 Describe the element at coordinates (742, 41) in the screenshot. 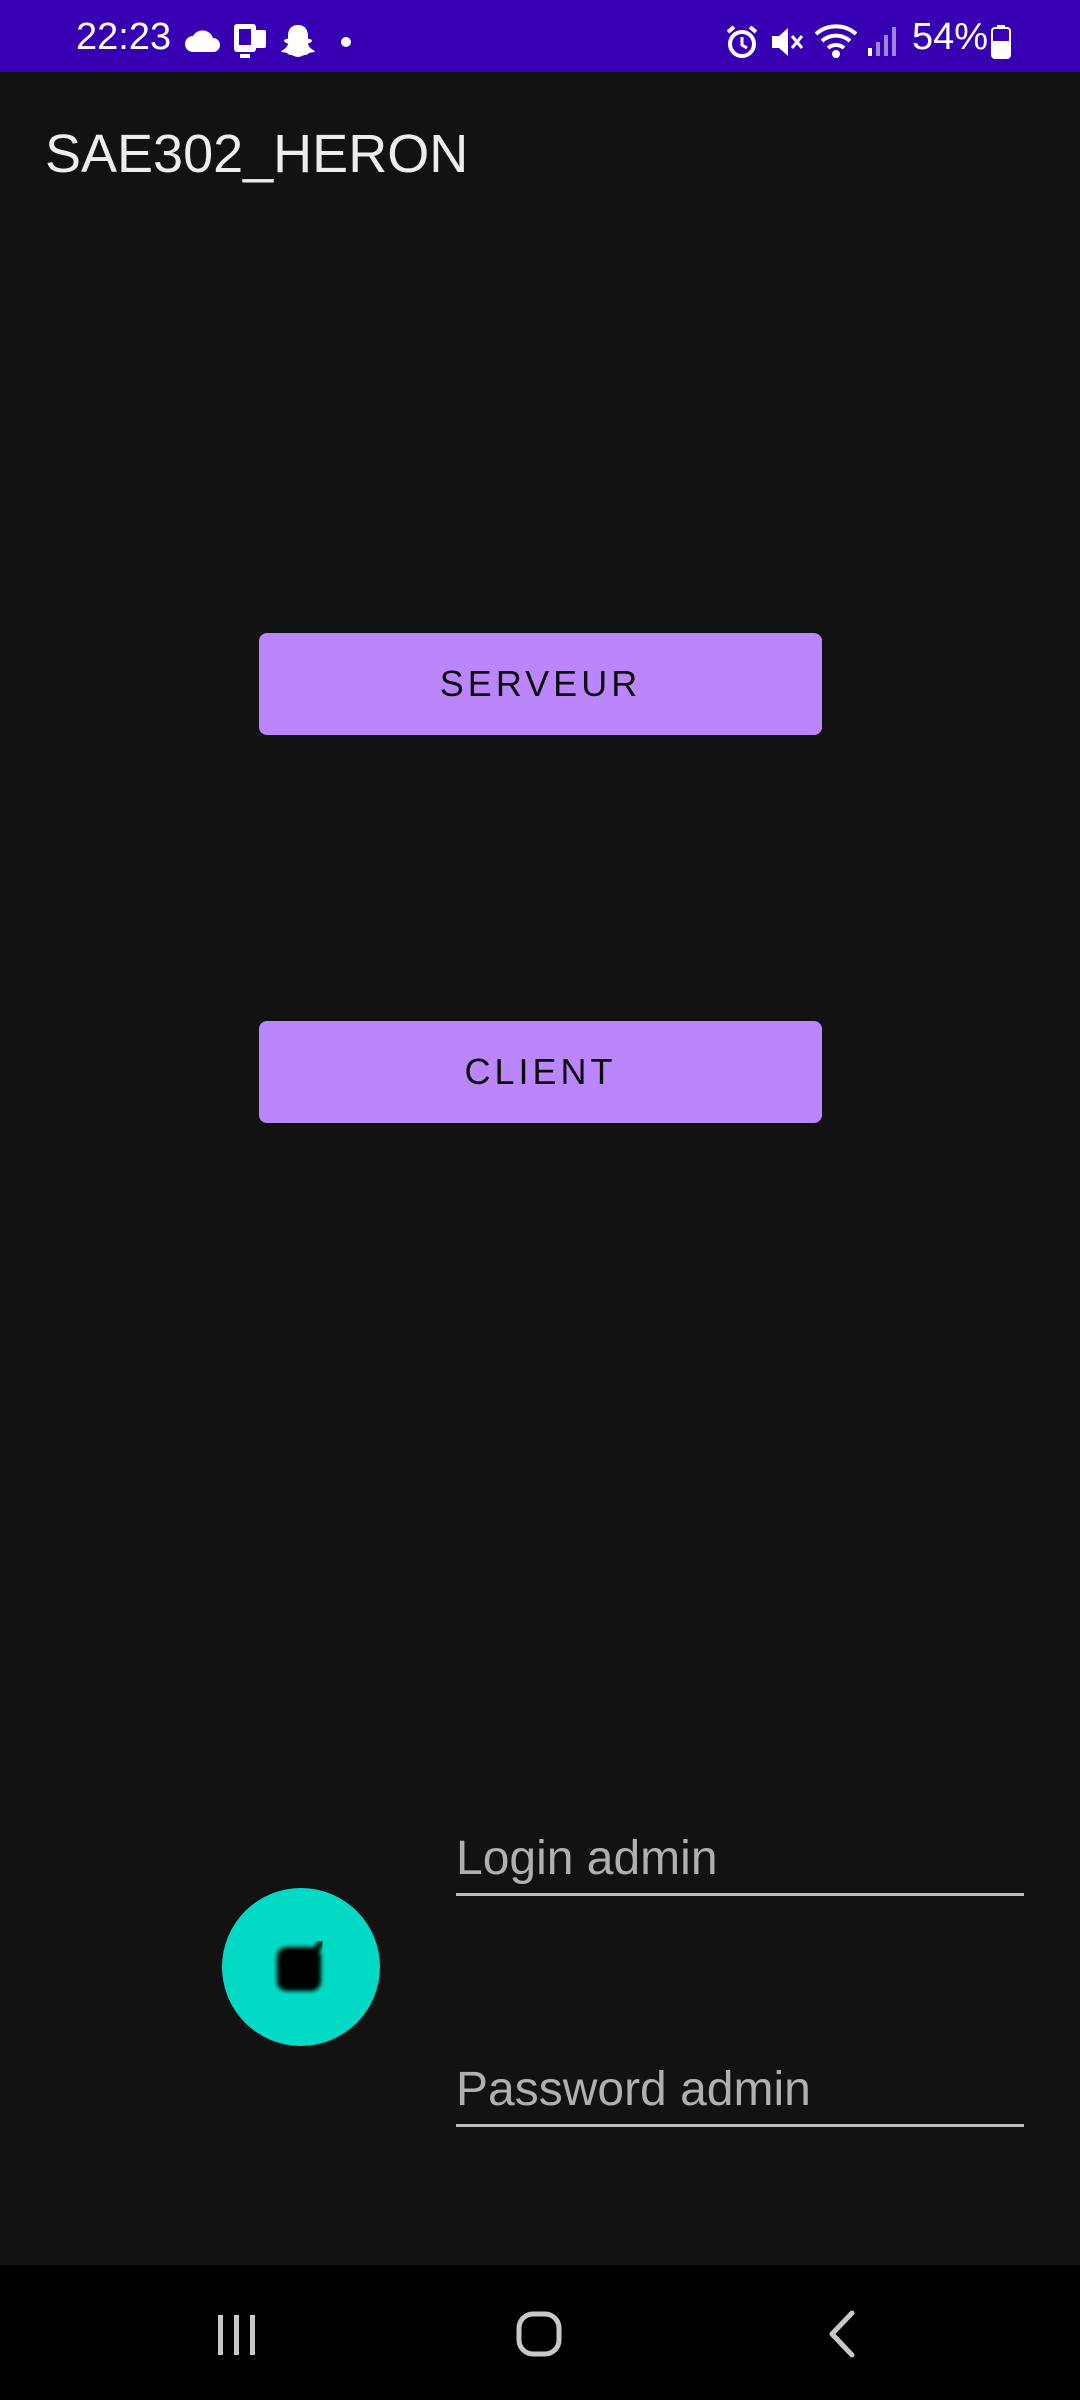

I see `alarm-icon` at that location.